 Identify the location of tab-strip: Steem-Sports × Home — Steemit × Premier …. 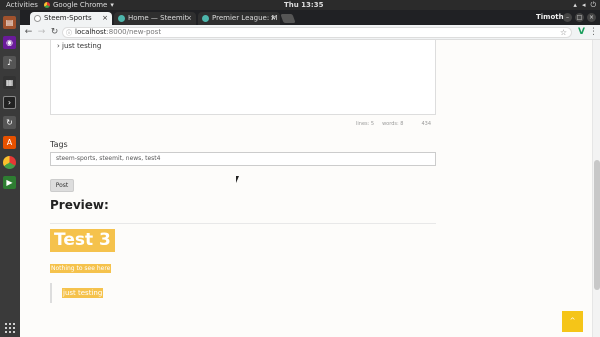
(310, 17).